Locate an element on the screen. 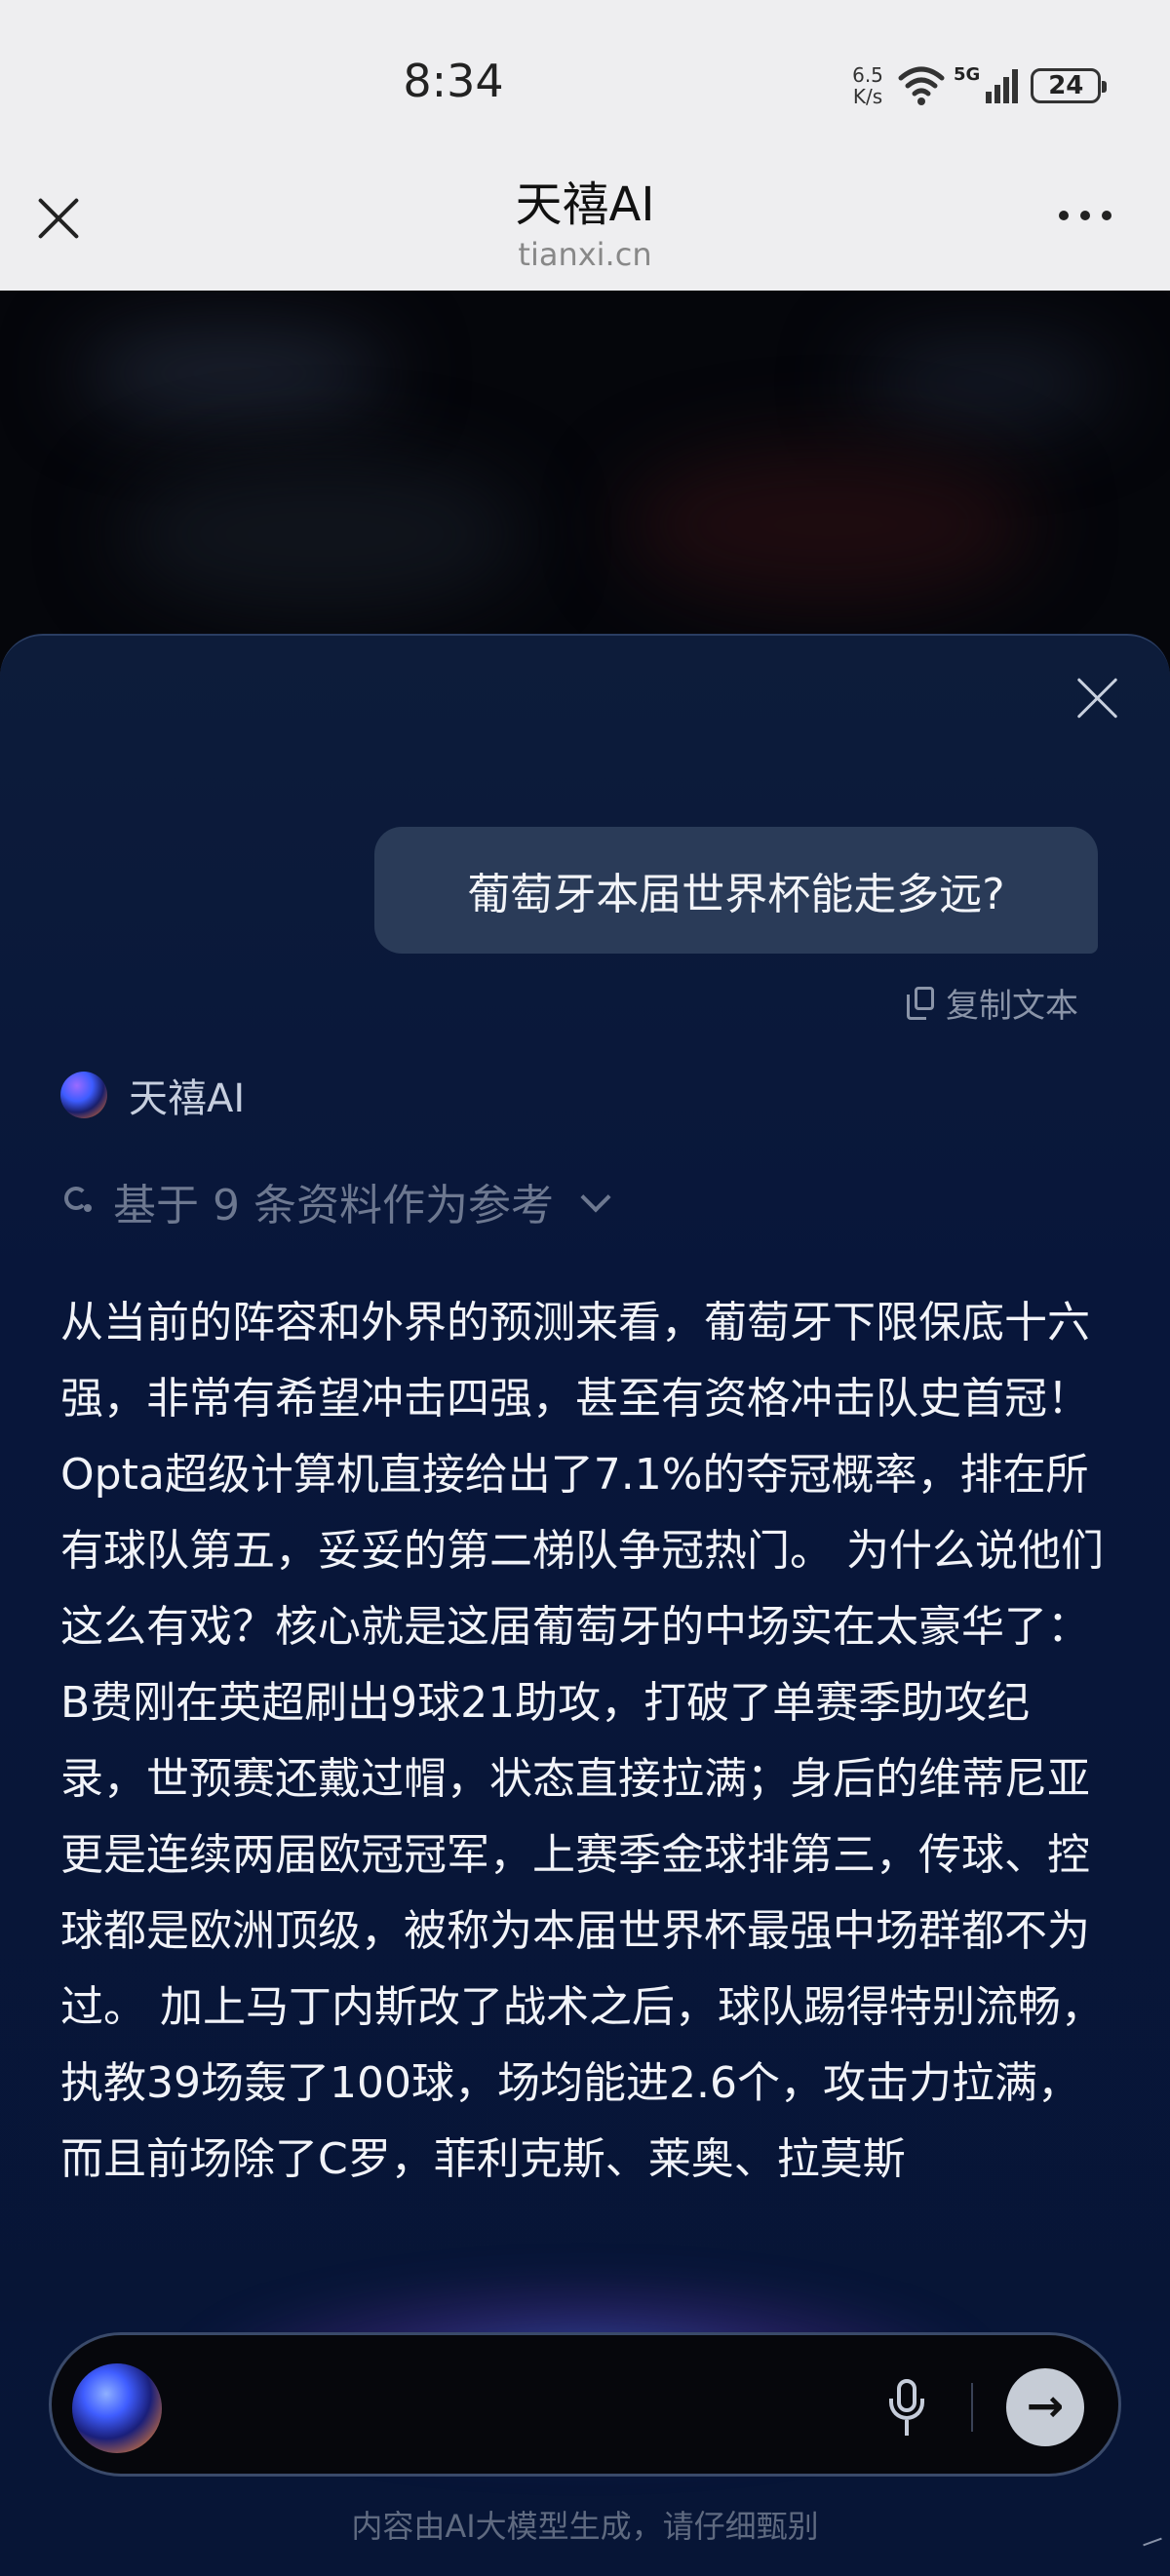 Image resolution: width=1170 pixels, height=2576 pixels. chevron-down-icon is located at coordinates (595, 1197).